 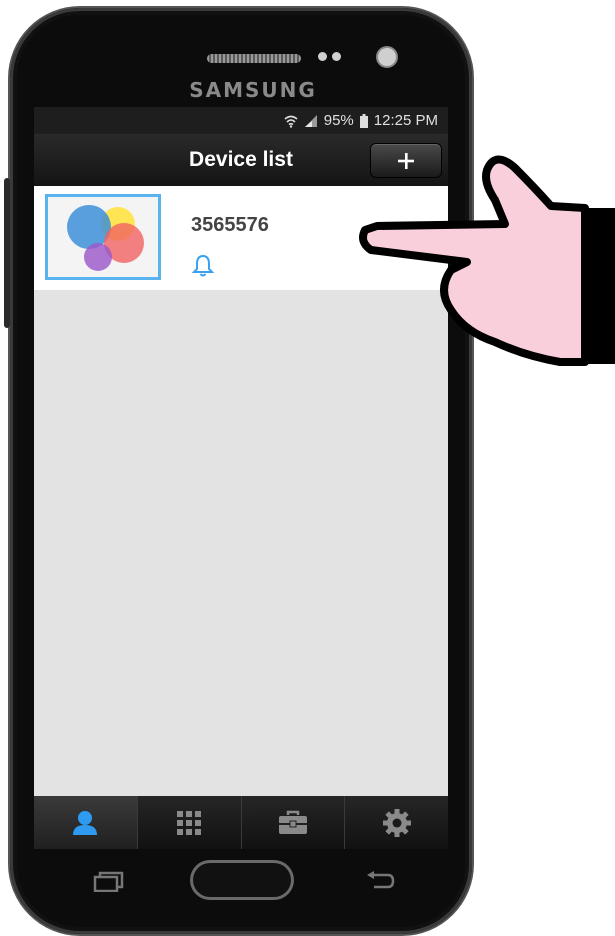 What do you see at coordinates (242, 880) in the screenshot?
I see `home-button` at bounding box center [242, 880].